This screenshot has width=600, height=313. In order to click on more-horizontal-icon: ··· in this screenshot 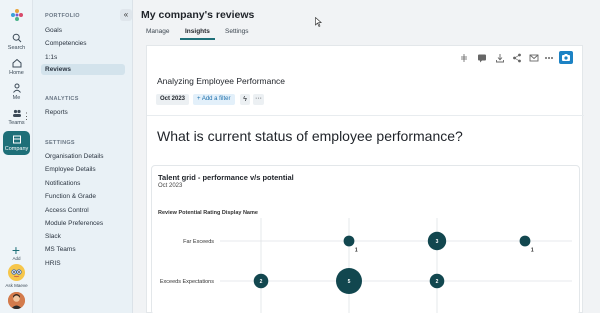, I will do `click(258, 98)`.